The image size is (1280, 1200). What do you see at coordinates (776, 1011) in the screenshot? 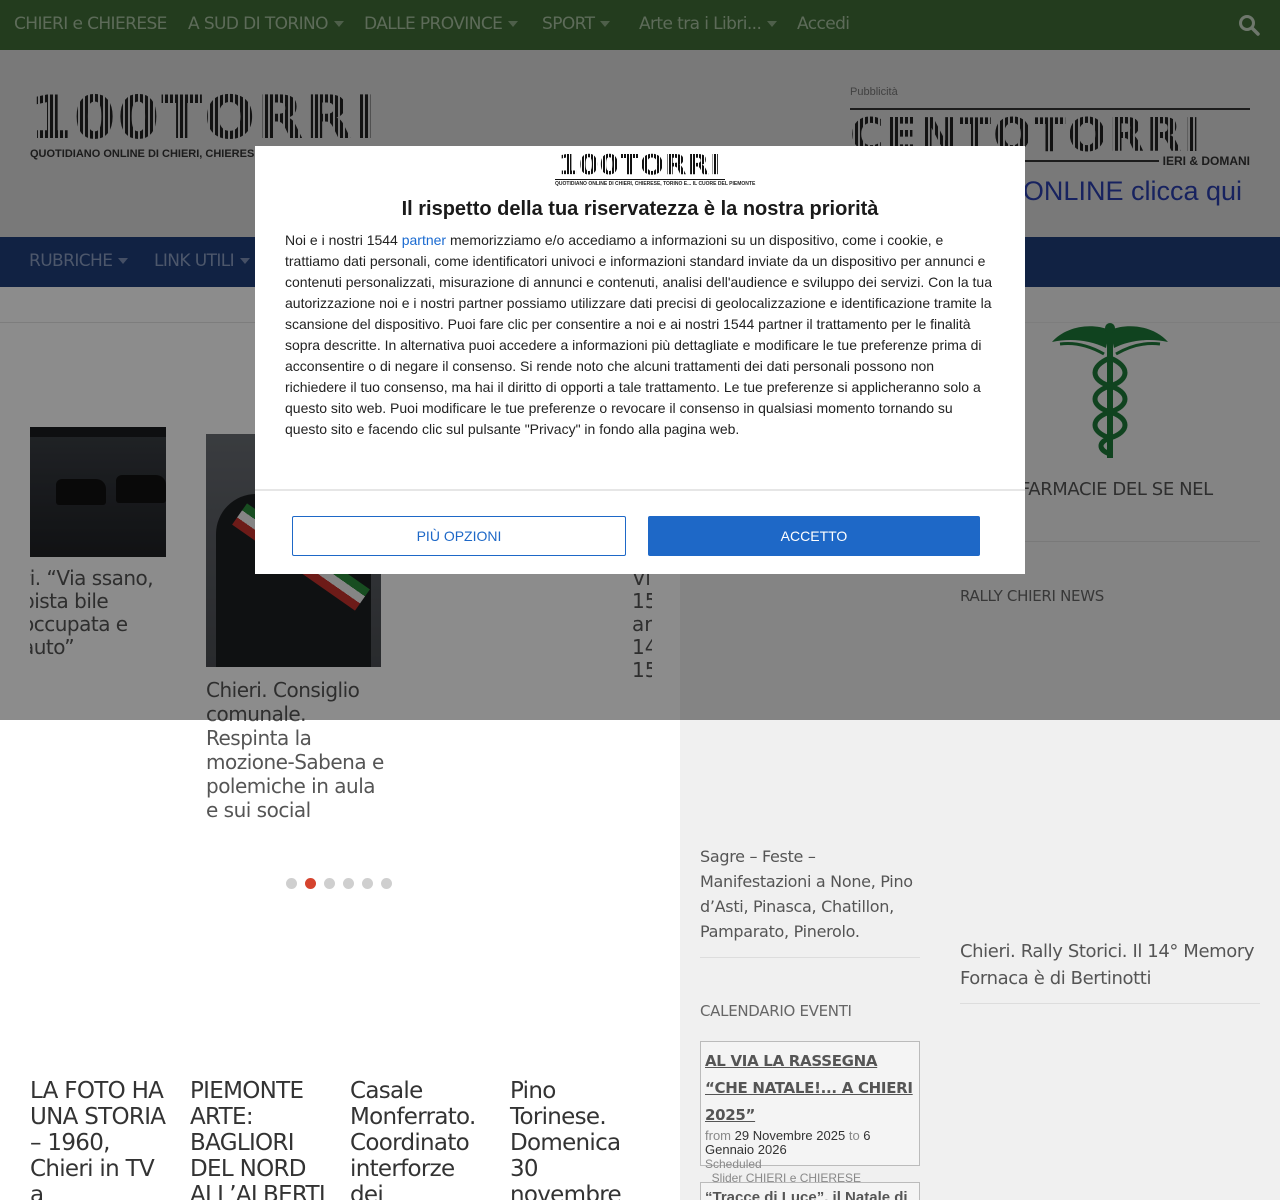
I see `calendar-widget-title: CALENDARIO EVENTI` at bounding box center [776, 1011].